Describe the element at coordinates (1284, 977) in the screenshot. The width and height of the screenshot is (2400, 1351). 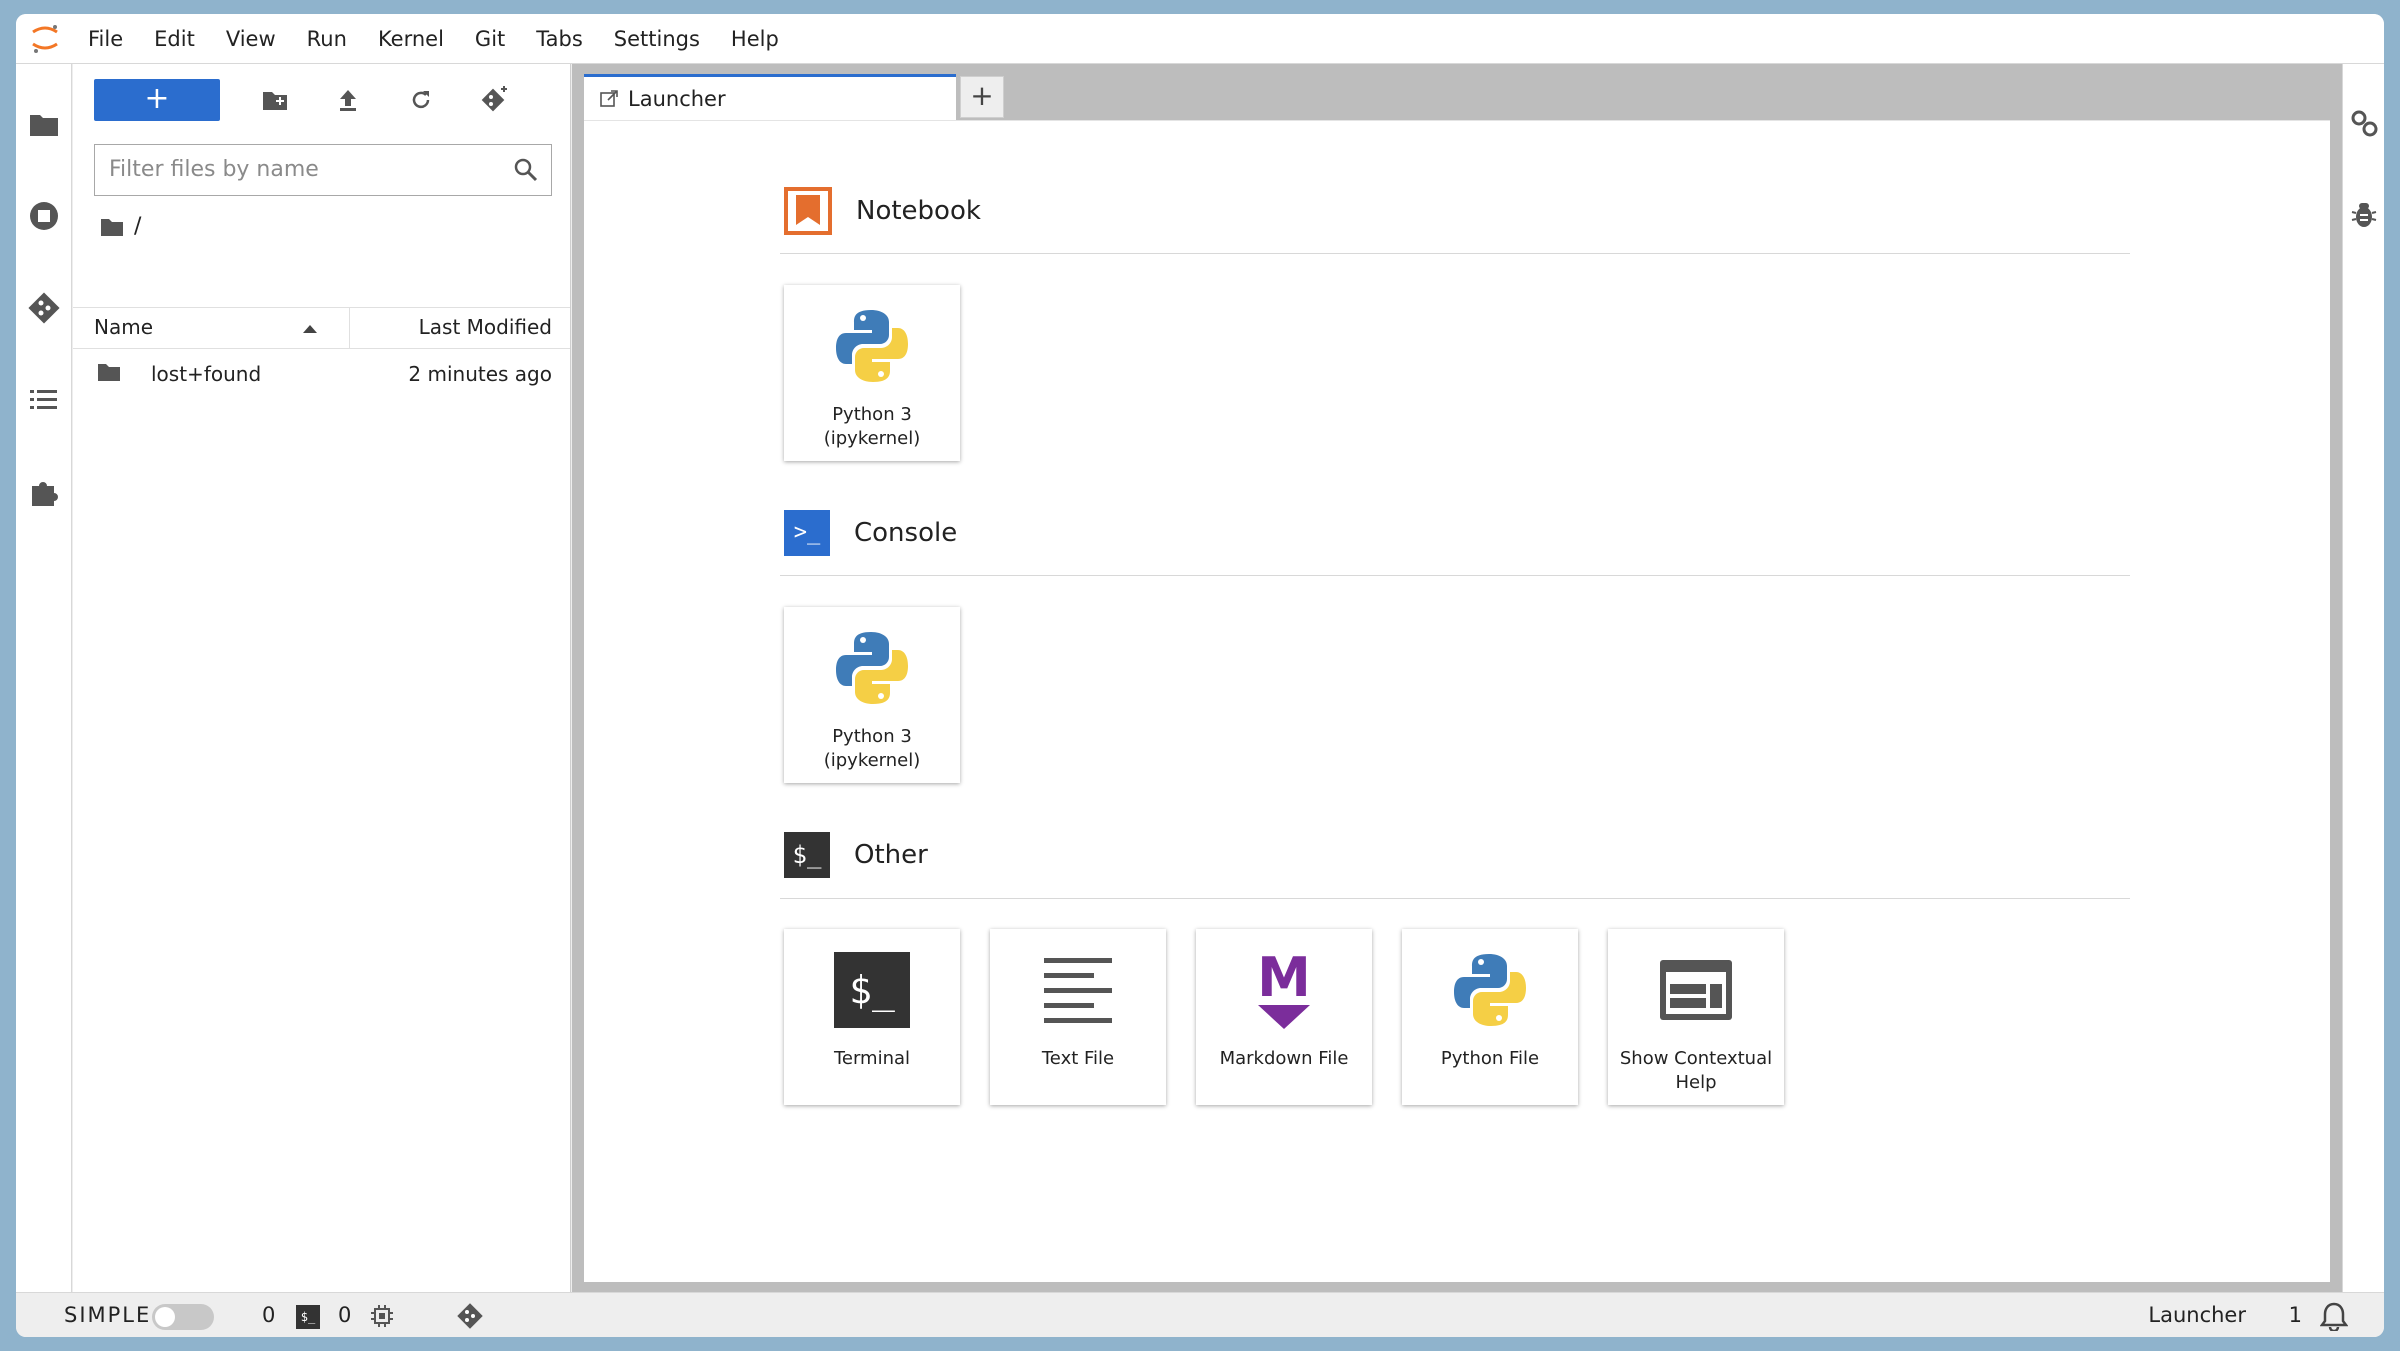
I see `markdown-icon: M` at that location.